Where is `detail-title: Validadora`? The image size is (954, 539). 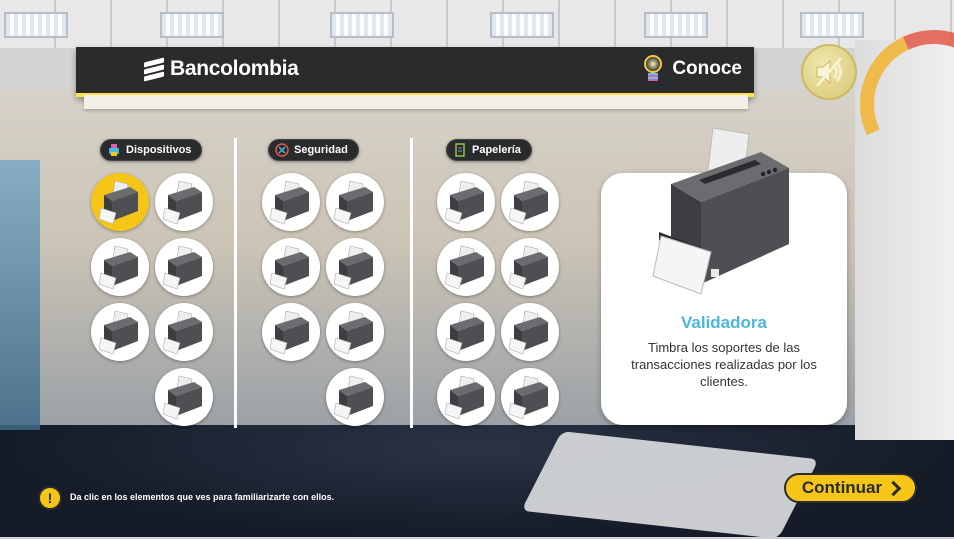 detail-title: Validadora is located at coordinates (724, 322).